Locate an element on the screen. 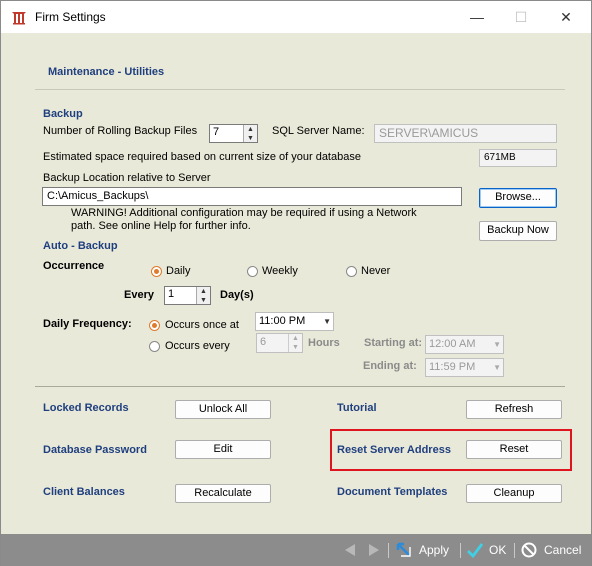 The image size is (592, 566). next-arrow-icon is located at coordinates (374, 550).